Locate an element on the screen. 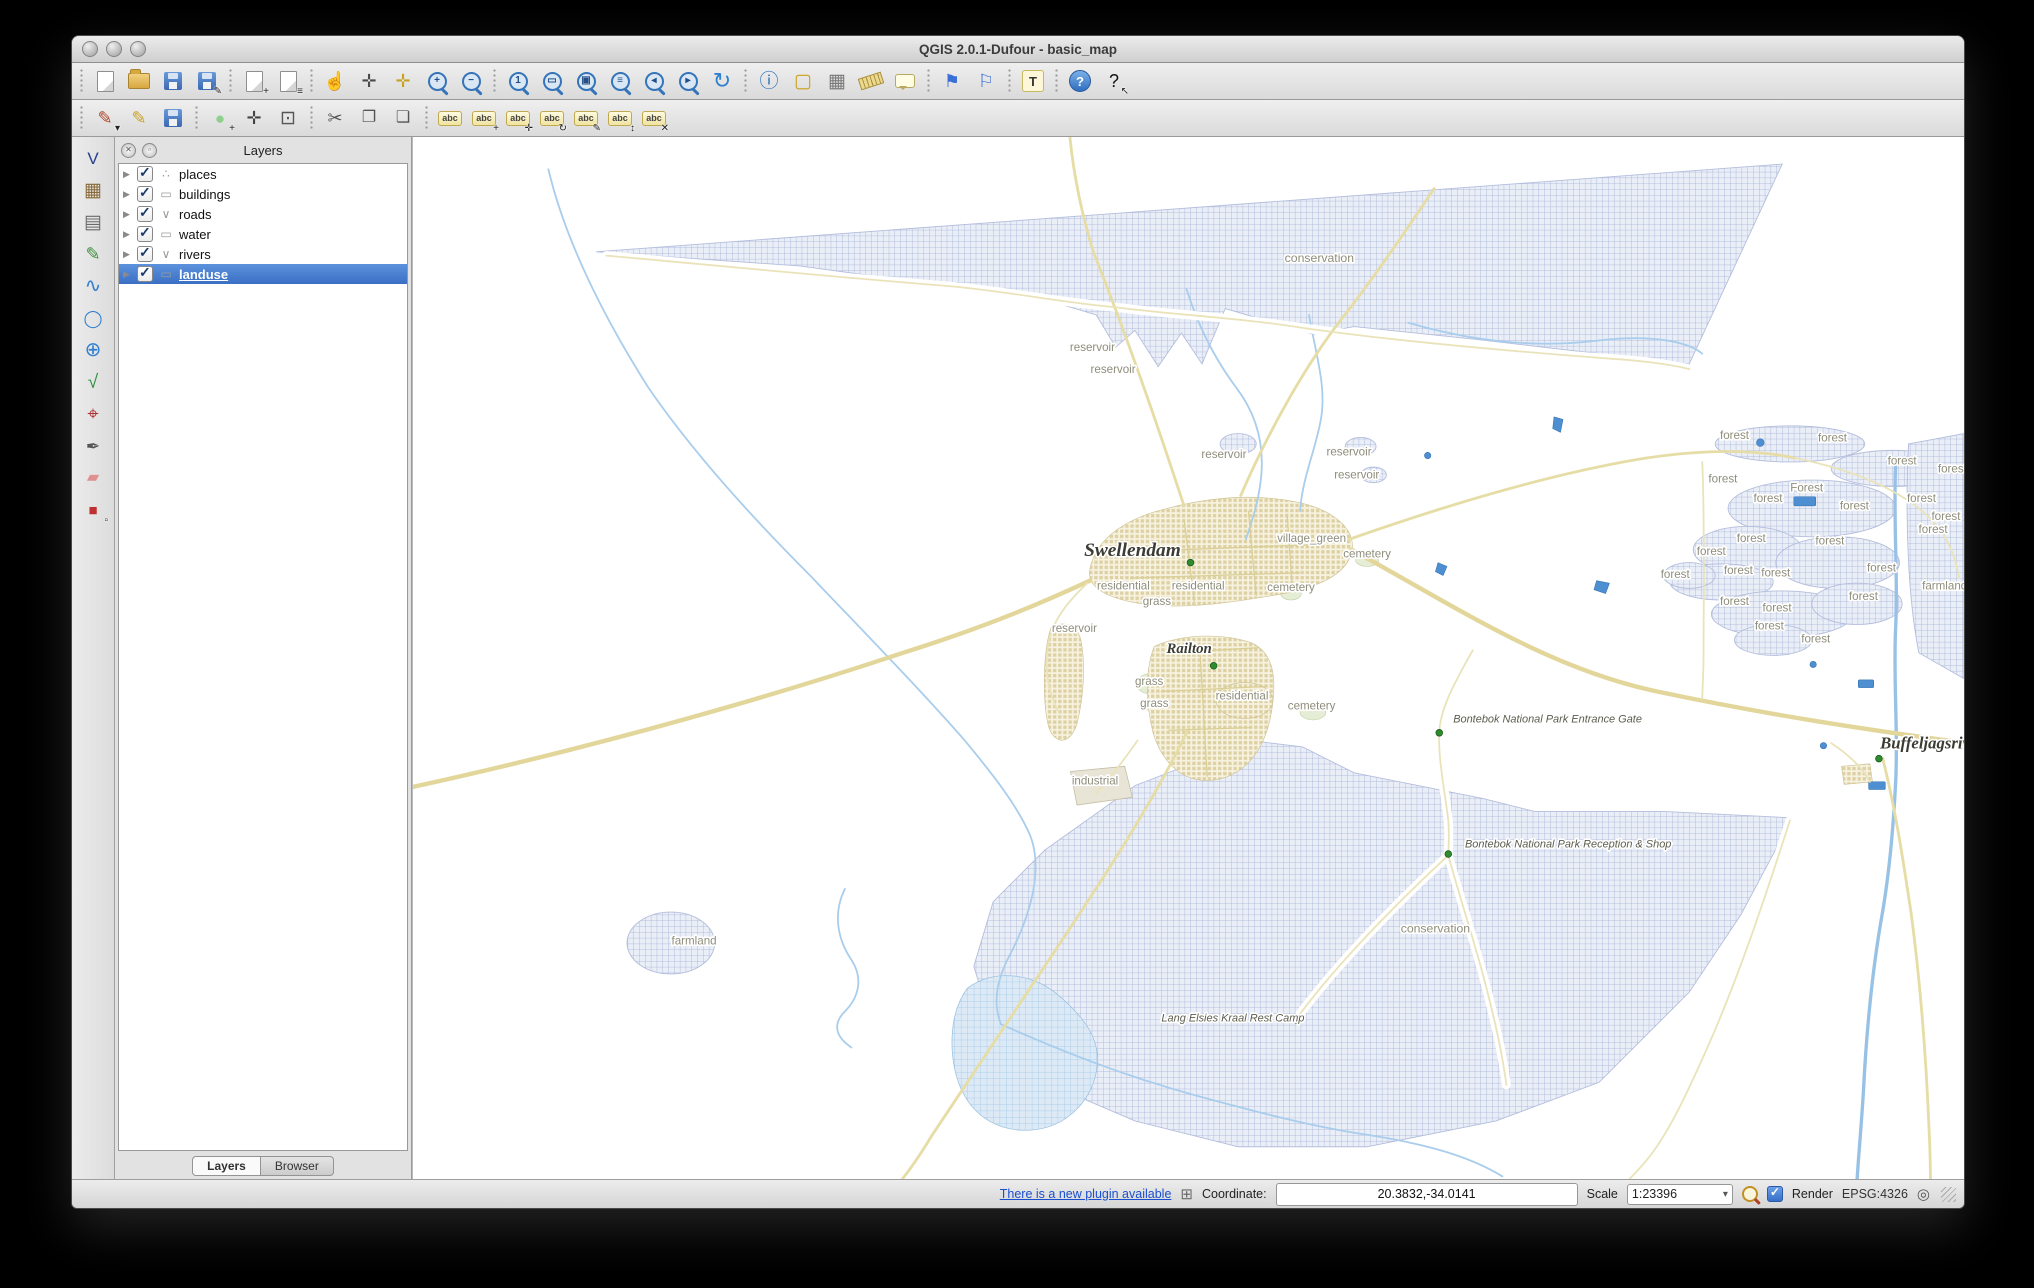 This screenshot has width=2034, height=1288. toggle-editing-icon: ✎ is located at coordinates (139, 118).